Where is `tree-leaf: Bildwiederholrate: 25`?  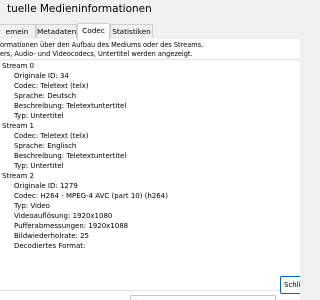 tree-leaf: Bildwiederholrate: 25 is located at coordinates (51, 236).